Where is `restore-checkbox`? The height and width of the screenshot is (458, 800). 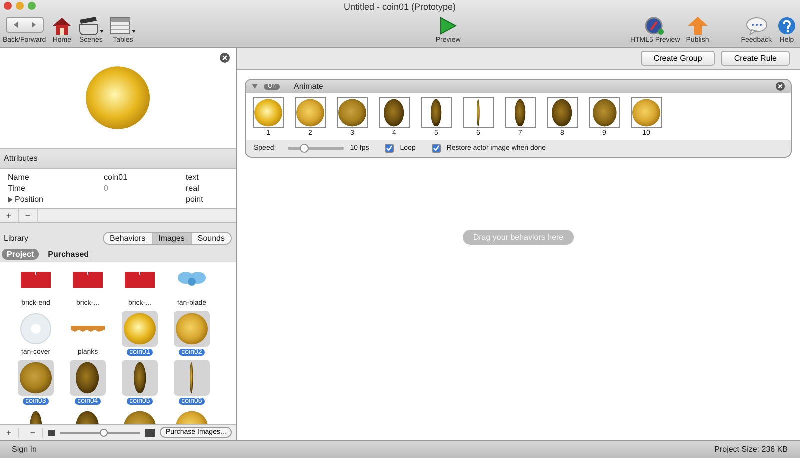
restore-checkbox is located at coordinates (436, 148).